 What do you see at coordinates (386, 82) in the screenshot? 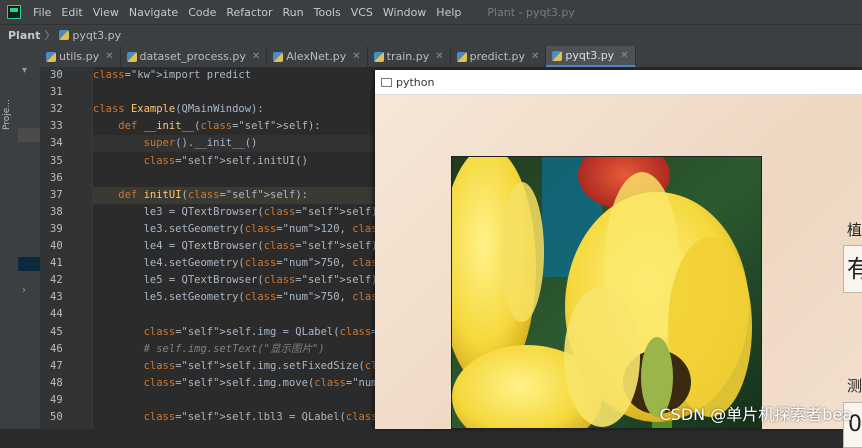
I see `window-icon` at bounding box center [386, 82].